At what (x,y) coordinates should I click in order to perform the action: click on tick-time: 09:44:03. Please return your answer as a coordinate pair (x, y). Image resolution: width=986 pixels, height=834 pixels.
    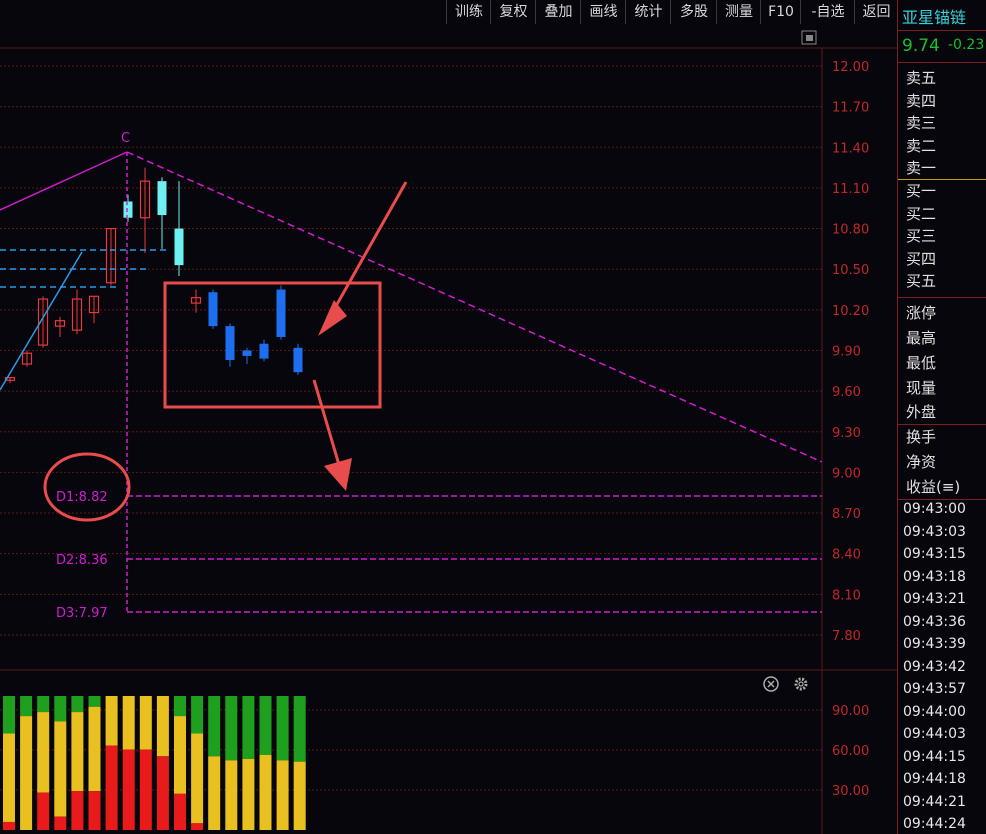
    Looking at the image, I should click on (934, 734).